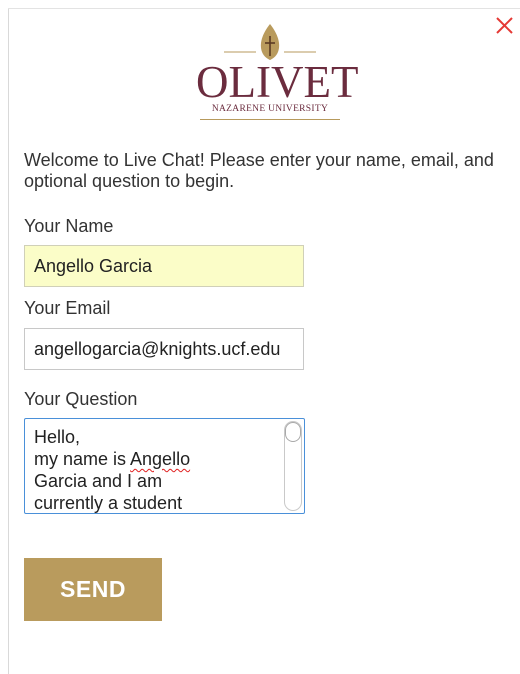  What do you see at coordinates (108, 503) in the screenshot?
I see `question-line-4: currently a student` at bounding box center [108, 503].